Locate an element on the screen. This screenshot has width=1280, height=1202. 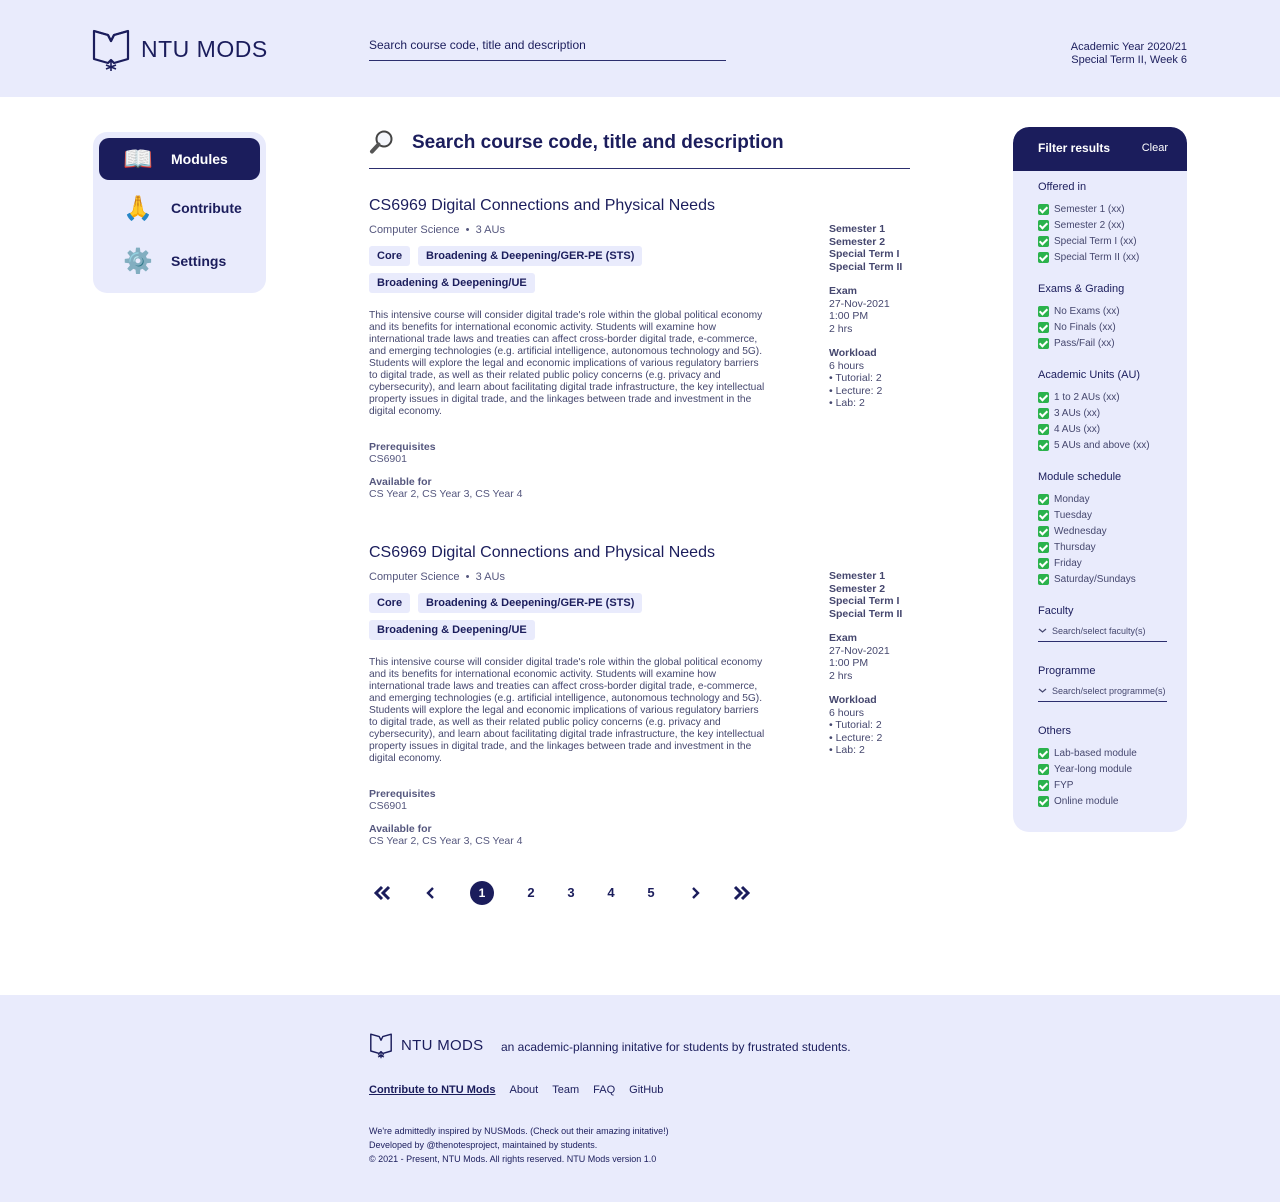
page-3-button: 3 is located at coordinates (571, 893).